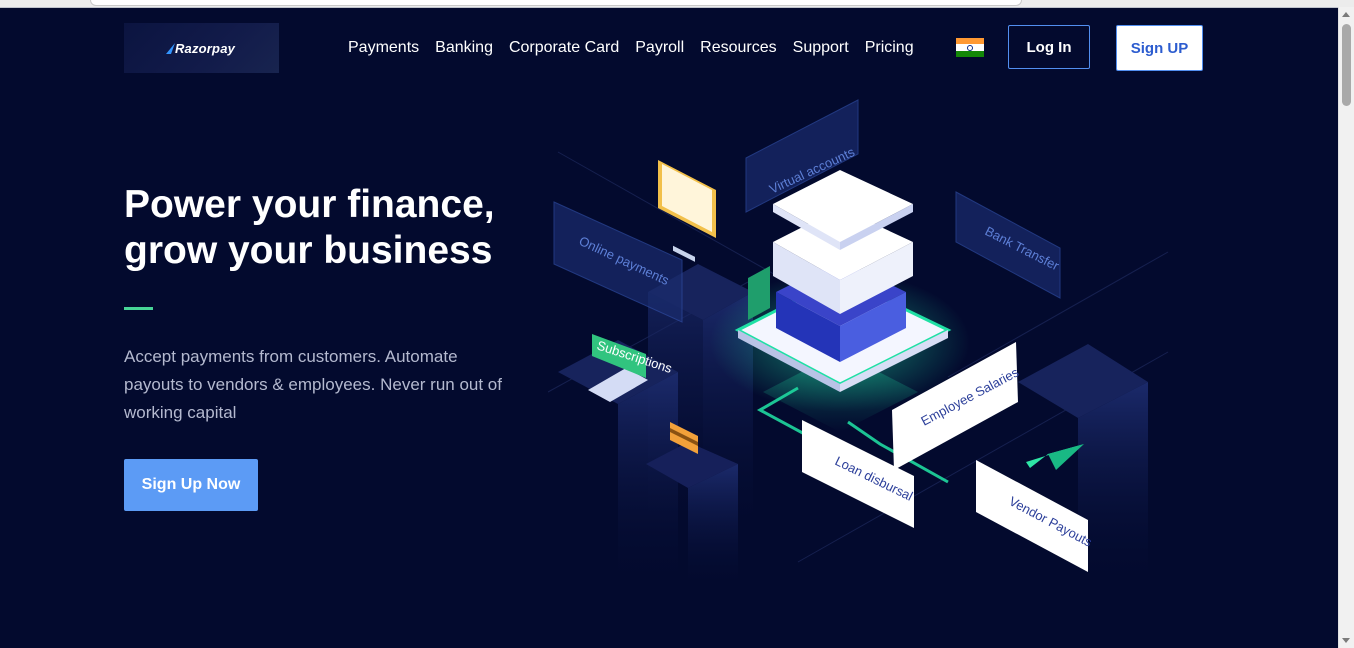  I want to click on flag-green-band, so click(970, 53).